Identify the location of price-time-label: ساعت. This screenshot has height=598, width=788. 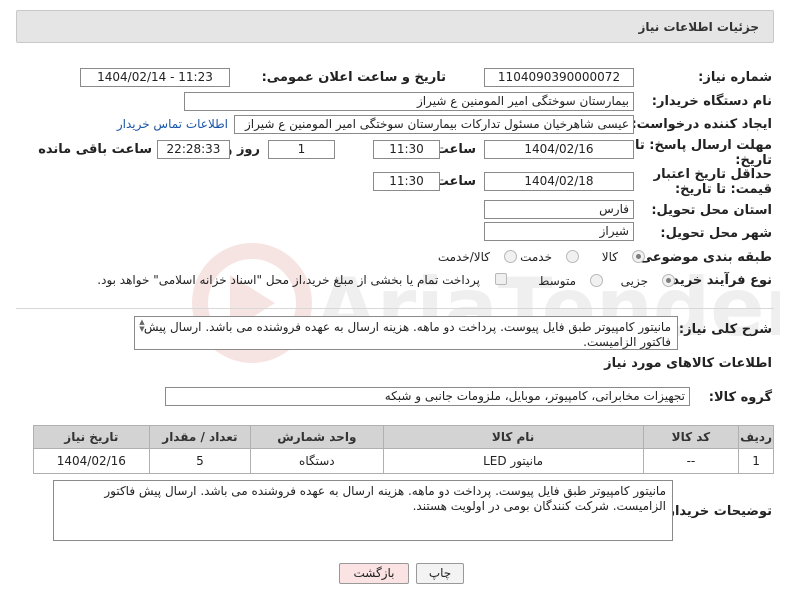
(455, 181).